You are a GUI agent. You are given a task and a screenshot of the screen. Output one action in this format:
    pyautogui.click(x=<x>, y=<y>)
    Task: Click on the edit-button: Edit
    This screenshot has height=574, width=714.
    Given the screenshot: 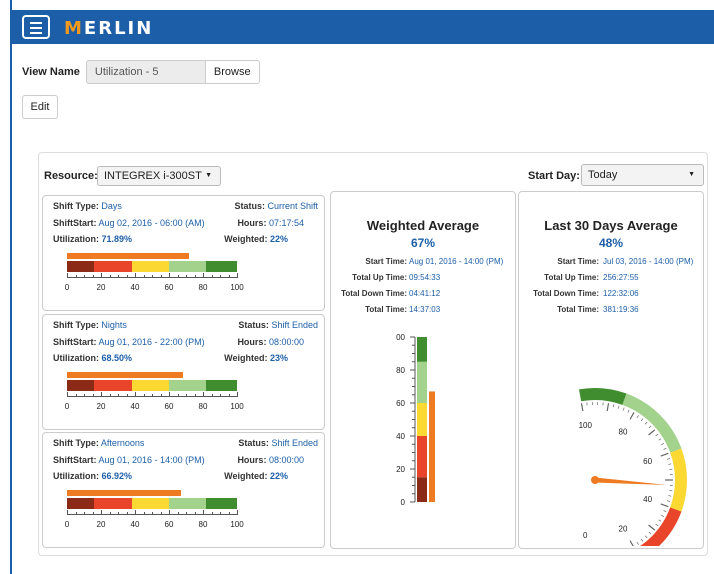 What is the action you would take?
    pyautogui.click(x=40, y=107)
    